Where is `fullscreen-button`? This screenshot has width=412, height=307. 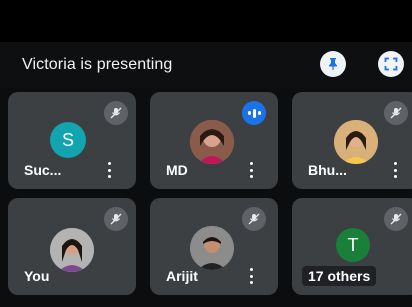
fullscreen-button is located at coordinates (391, 64).